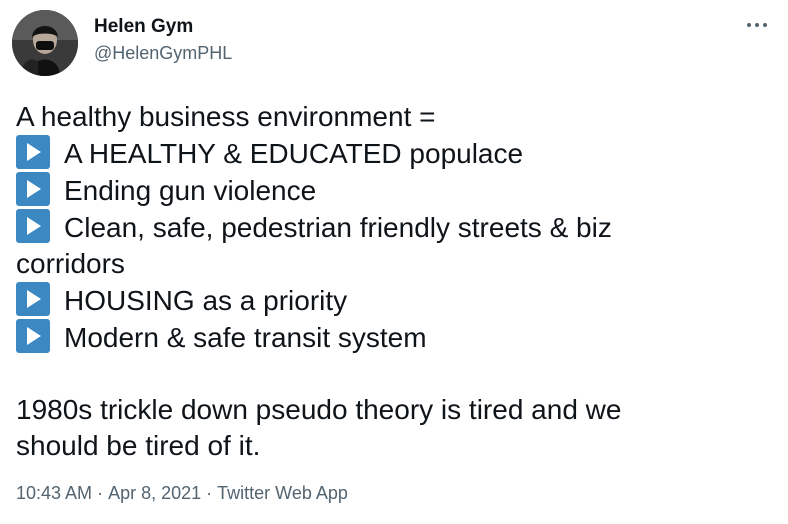  What do you see at coordinates (54, 493) in the screenshot?
I see `tweet-time: 10:43 AM` at bounding box center [54, 493].